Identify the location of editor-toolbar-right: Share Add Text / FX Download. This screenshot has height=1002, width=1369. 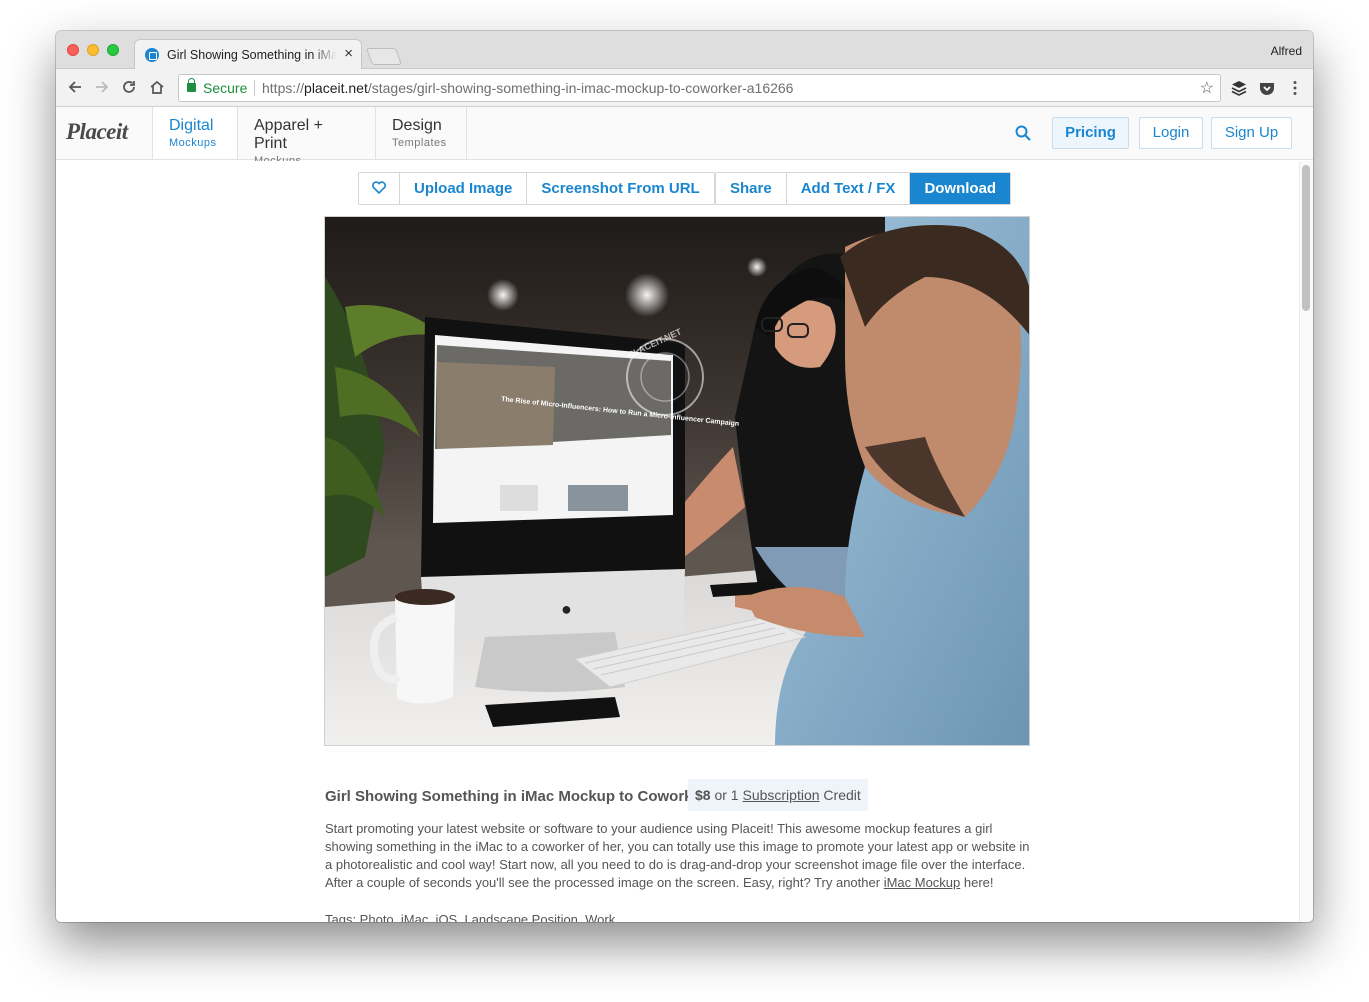
(863, 188).